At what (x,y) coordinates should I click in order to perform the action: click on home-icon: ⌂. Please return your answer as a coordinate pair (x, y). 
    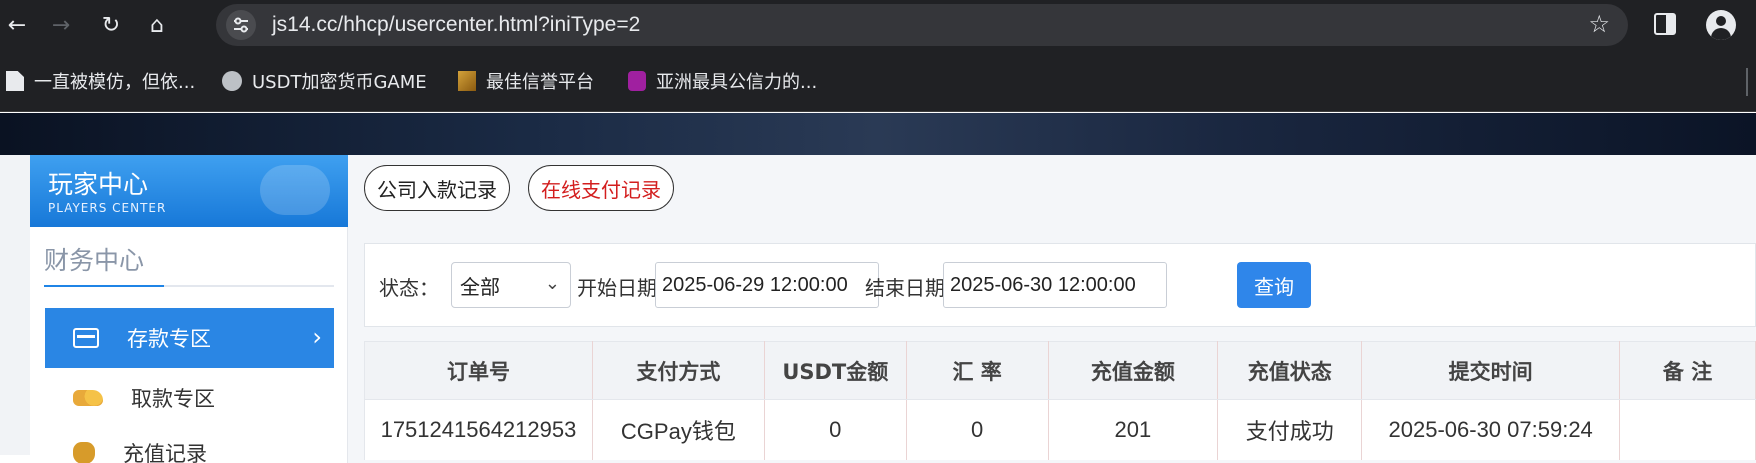
    Looking at the image, I should click on (157, 25).